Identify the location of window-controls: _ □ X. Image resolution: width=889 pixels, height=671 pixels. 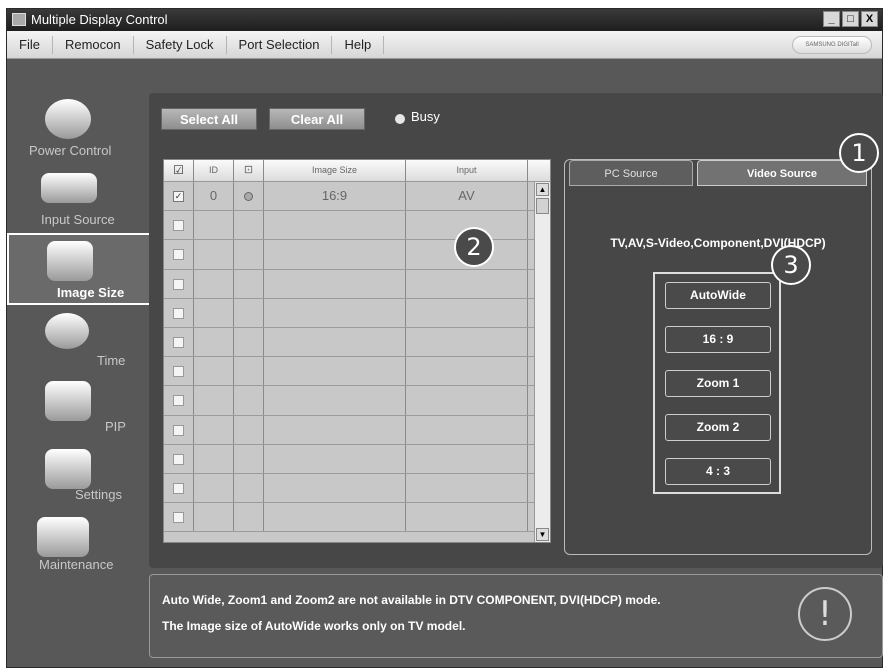
(850, 19).